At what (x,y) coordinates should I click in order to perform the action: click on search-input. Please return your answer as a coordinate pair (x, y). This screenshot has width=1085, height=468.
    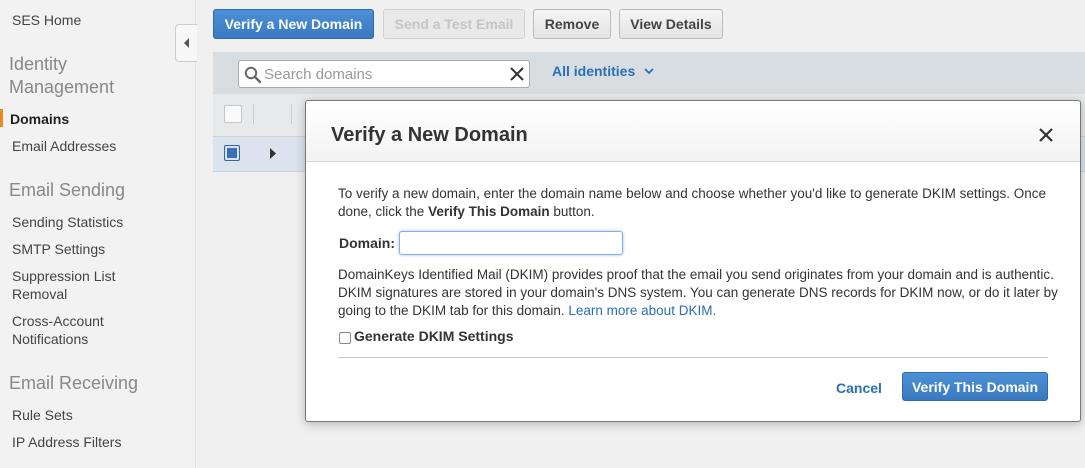
    Looking at the image, I should click on (384, 74).